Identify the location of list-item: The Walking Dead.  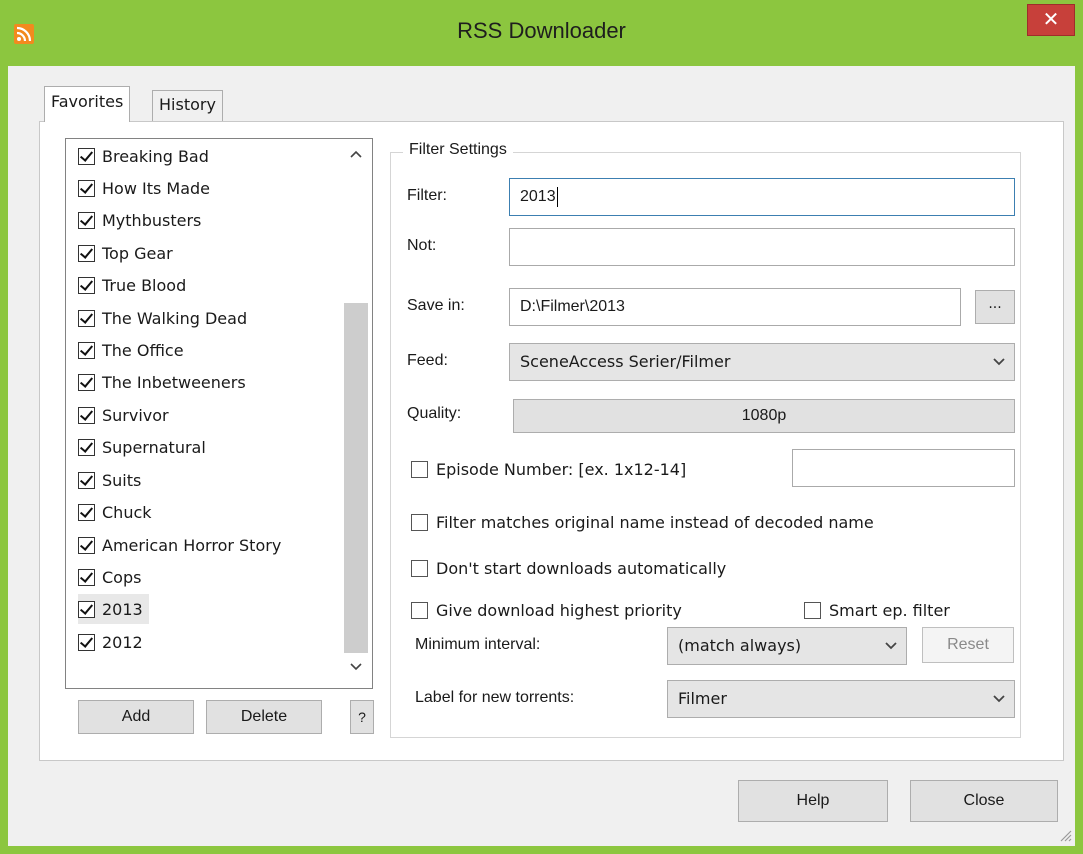
(165, 318).